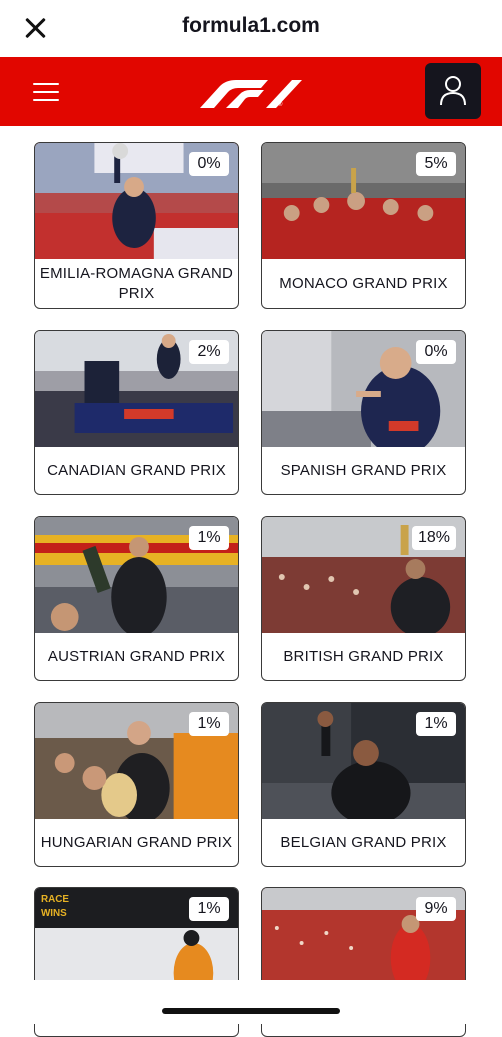 Image resolution: width=502 pixels, height=1037 pixels. I want to click on percentage-badge: 5%, so click(436, 164).